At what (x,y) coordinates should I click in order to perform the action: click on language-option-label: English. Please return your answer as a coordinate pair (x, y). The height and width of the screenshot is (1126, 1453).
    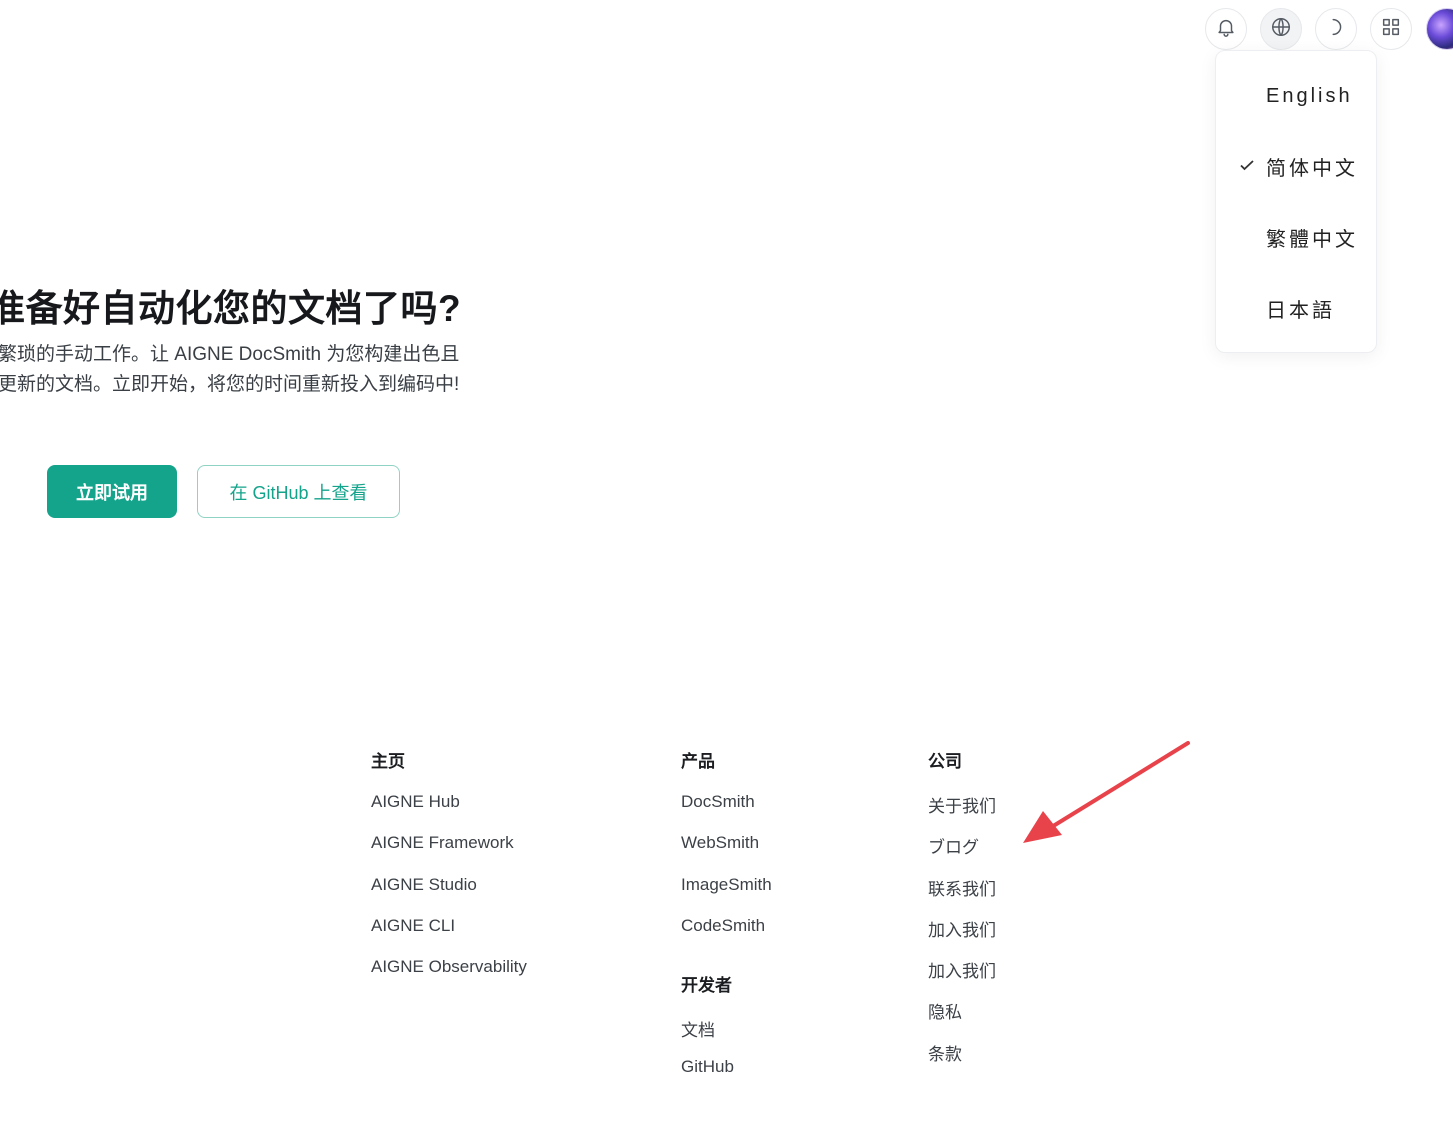
    Looking at the image, I should click on (1309, 95).